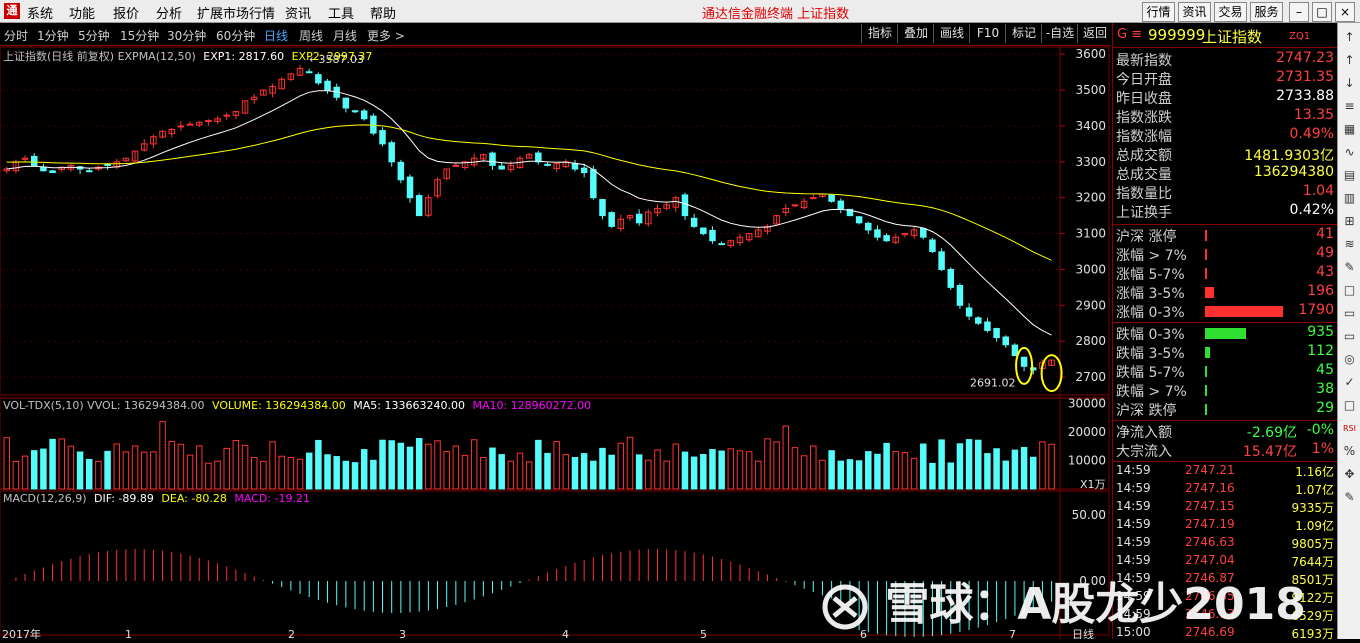  What do you see at coordinates (341, 12) in the screenshot?
I see `menu-tools: 工具` at bounding box center [341, 12].